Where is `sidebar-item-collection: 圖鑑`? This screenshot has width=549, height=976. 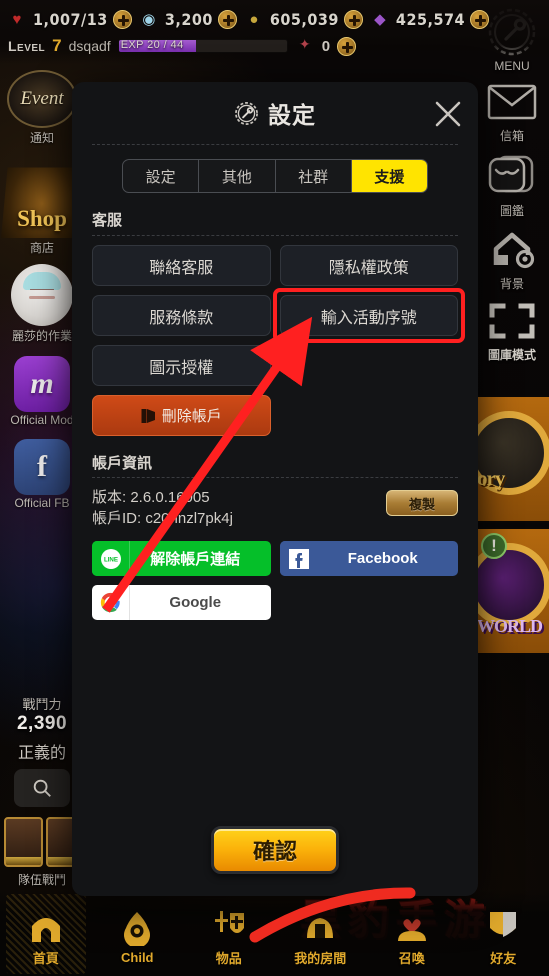
sidebar-item-collection: 圖鑑 is located at coordinates (512, 186).